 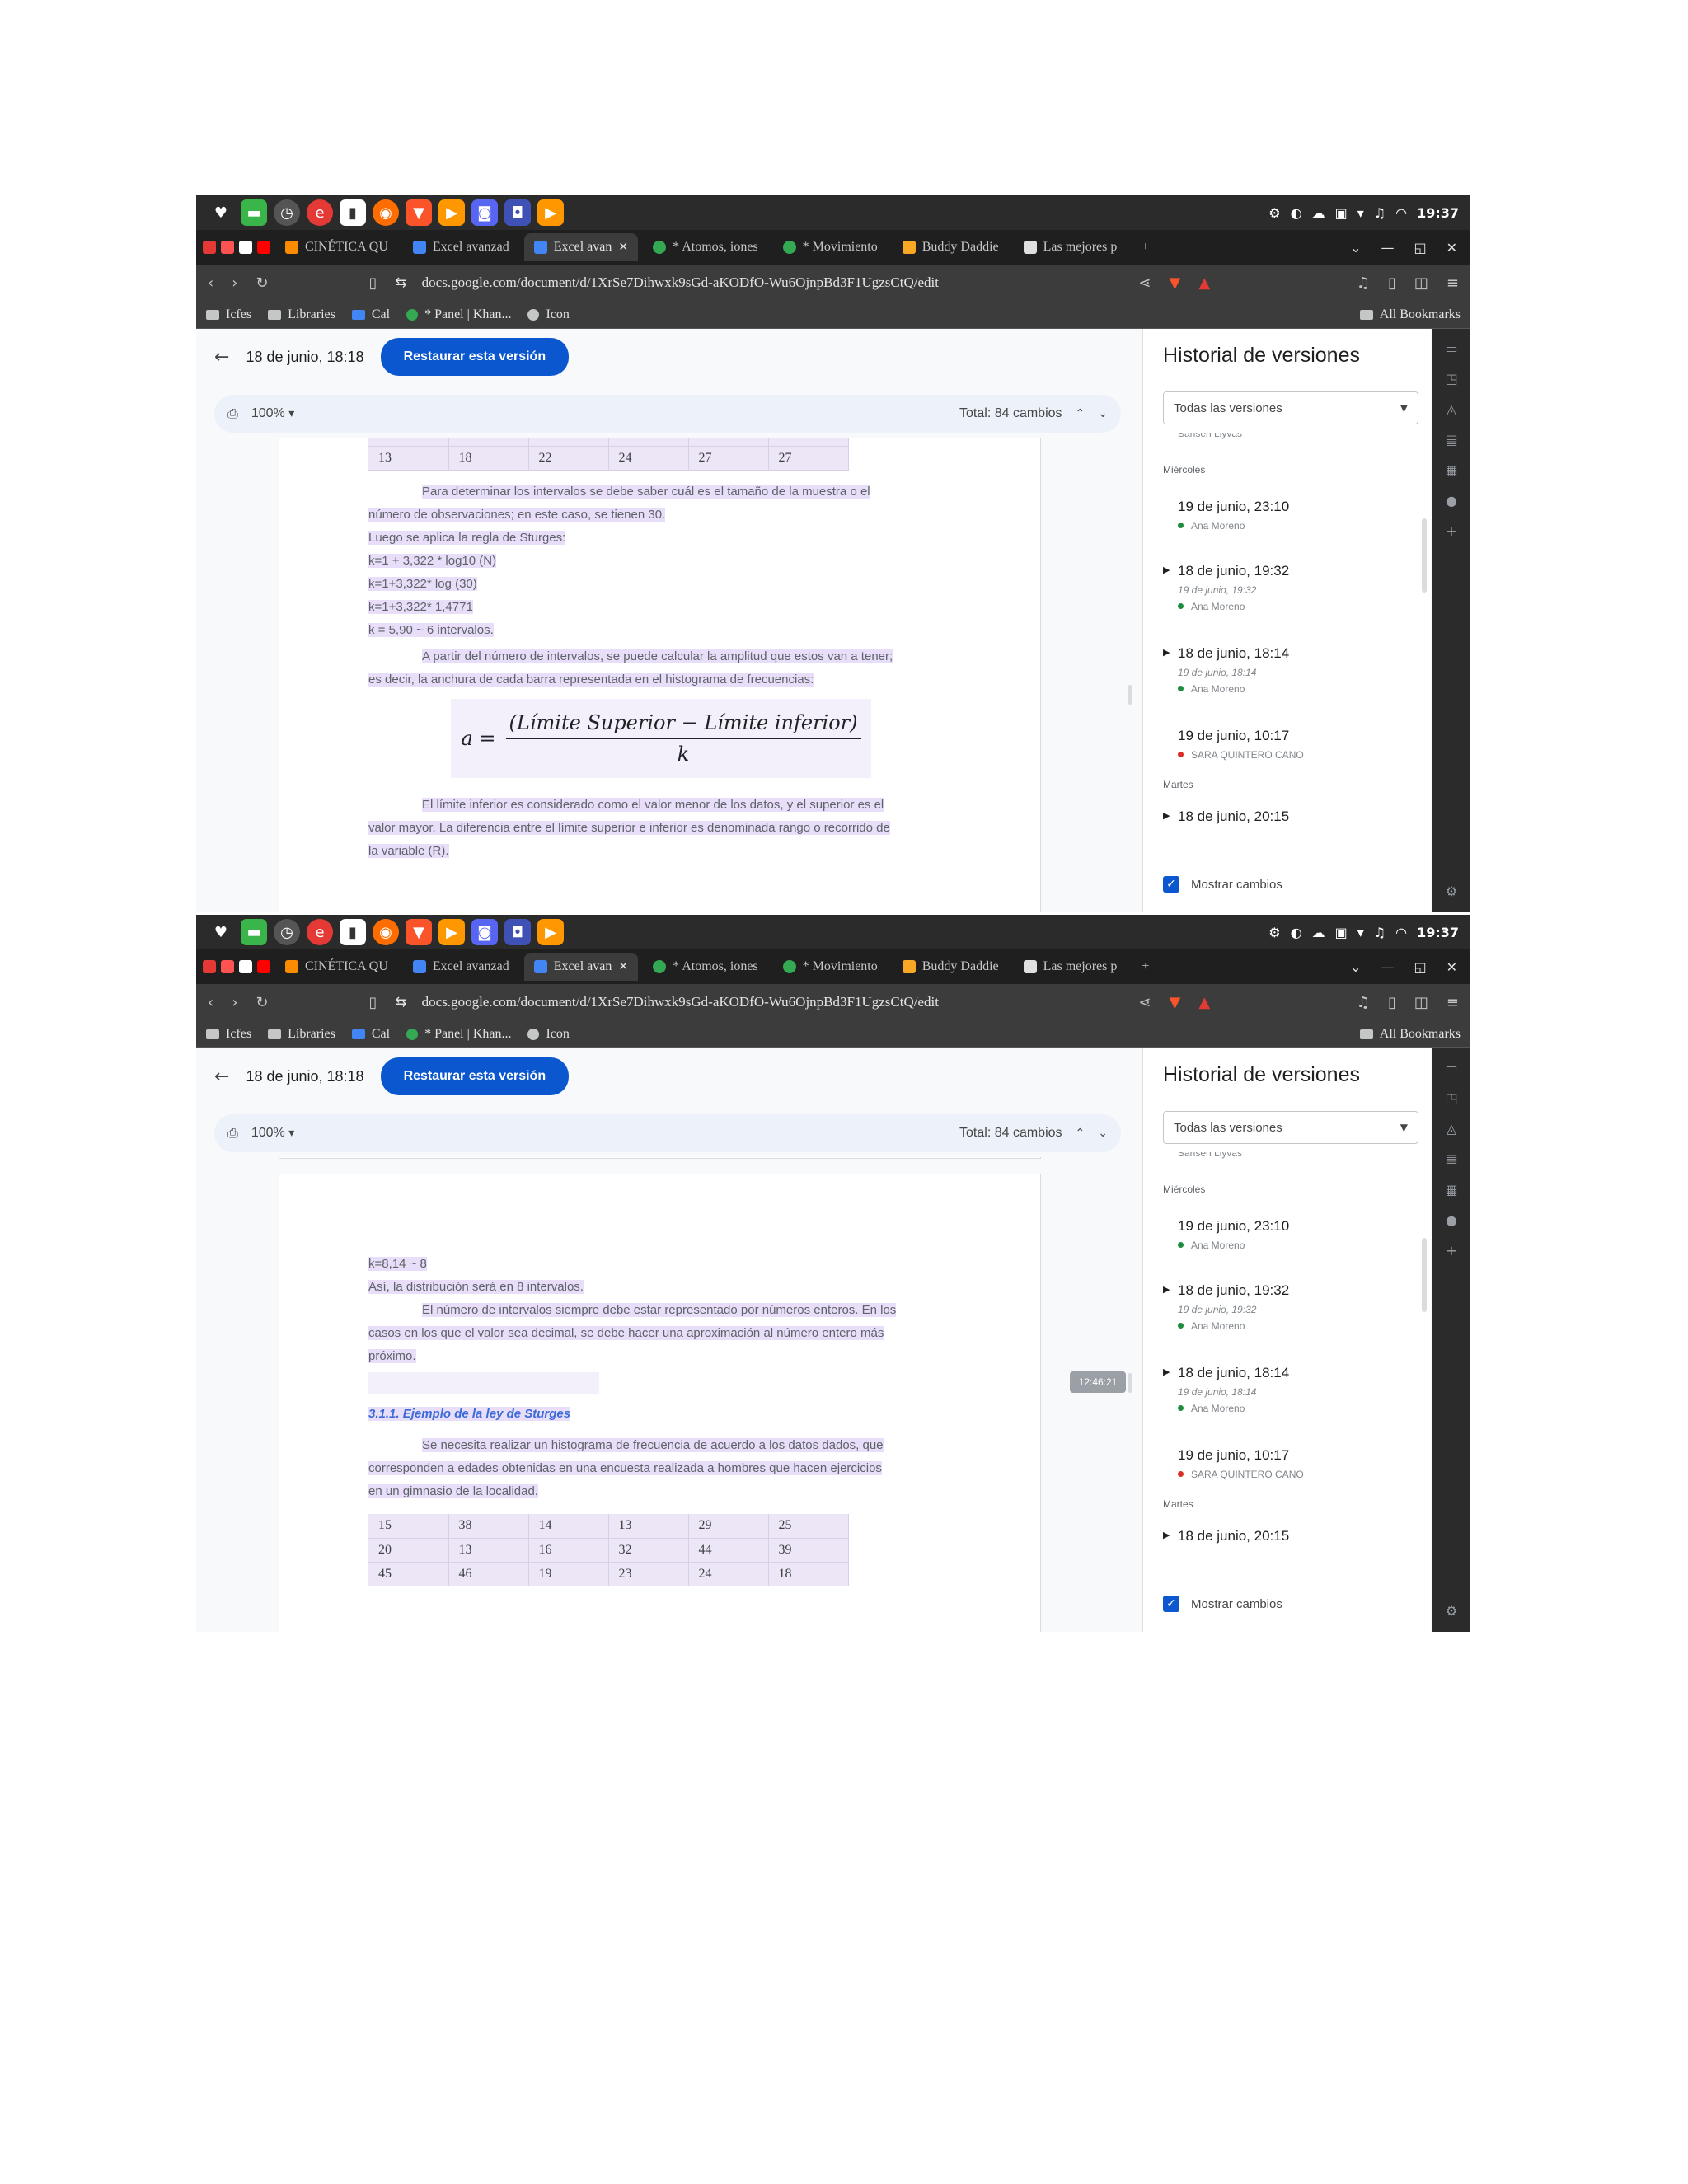 I want to click on brave-rewards-icon: ▲, so click(x=1204, y=1002).